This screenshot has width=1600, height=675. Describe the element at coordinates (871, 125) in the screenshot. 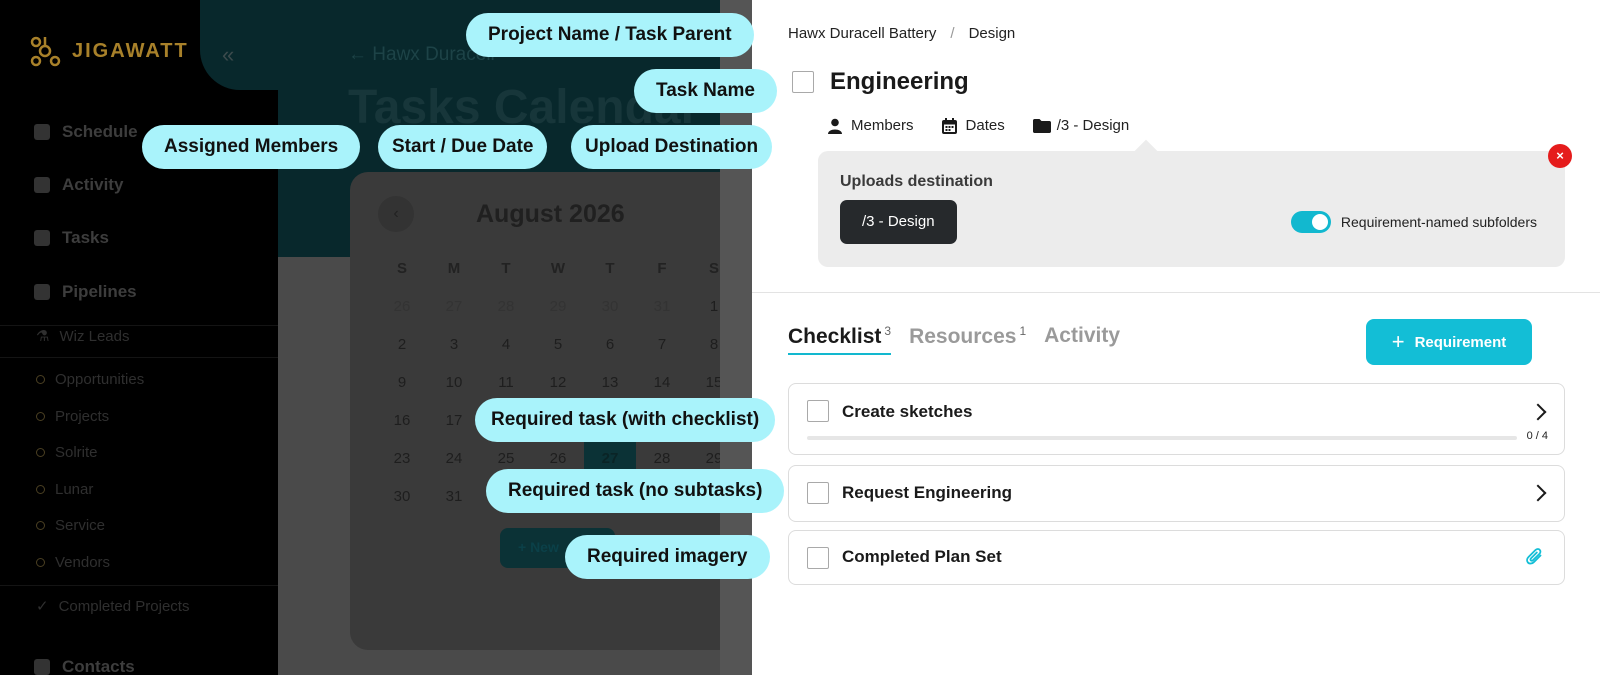

I see `members-button: Members` at that location.